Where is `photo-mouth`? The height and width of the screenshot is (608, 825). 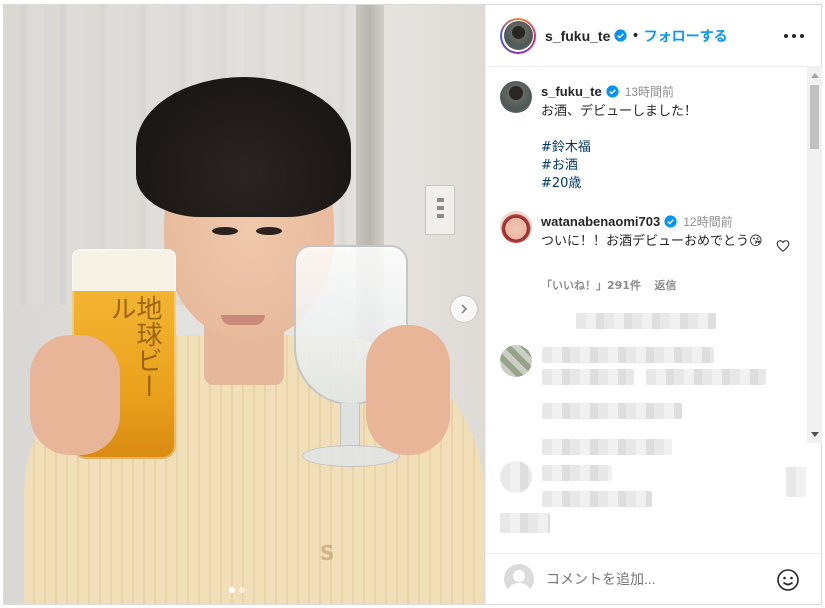 photo-mouth is located at coordinates (243, 320).